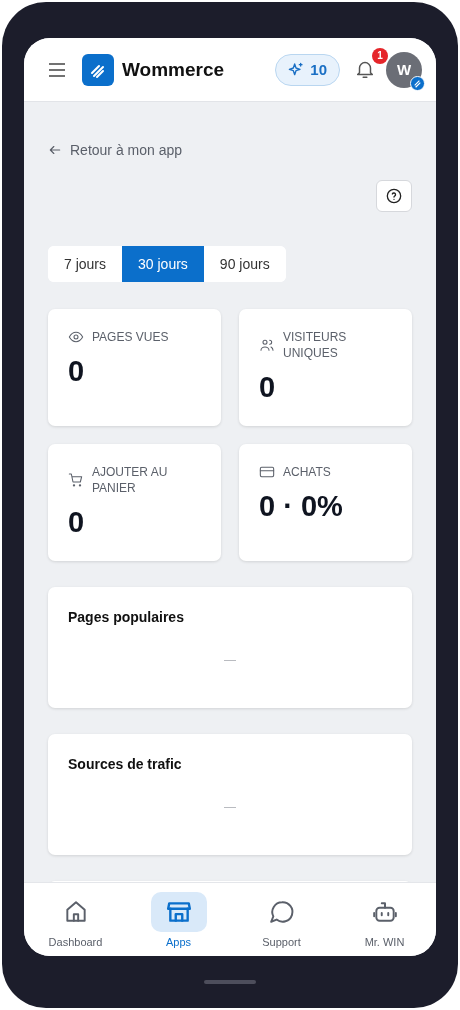  I want to click on user-avatar: W, so click(404, 69).